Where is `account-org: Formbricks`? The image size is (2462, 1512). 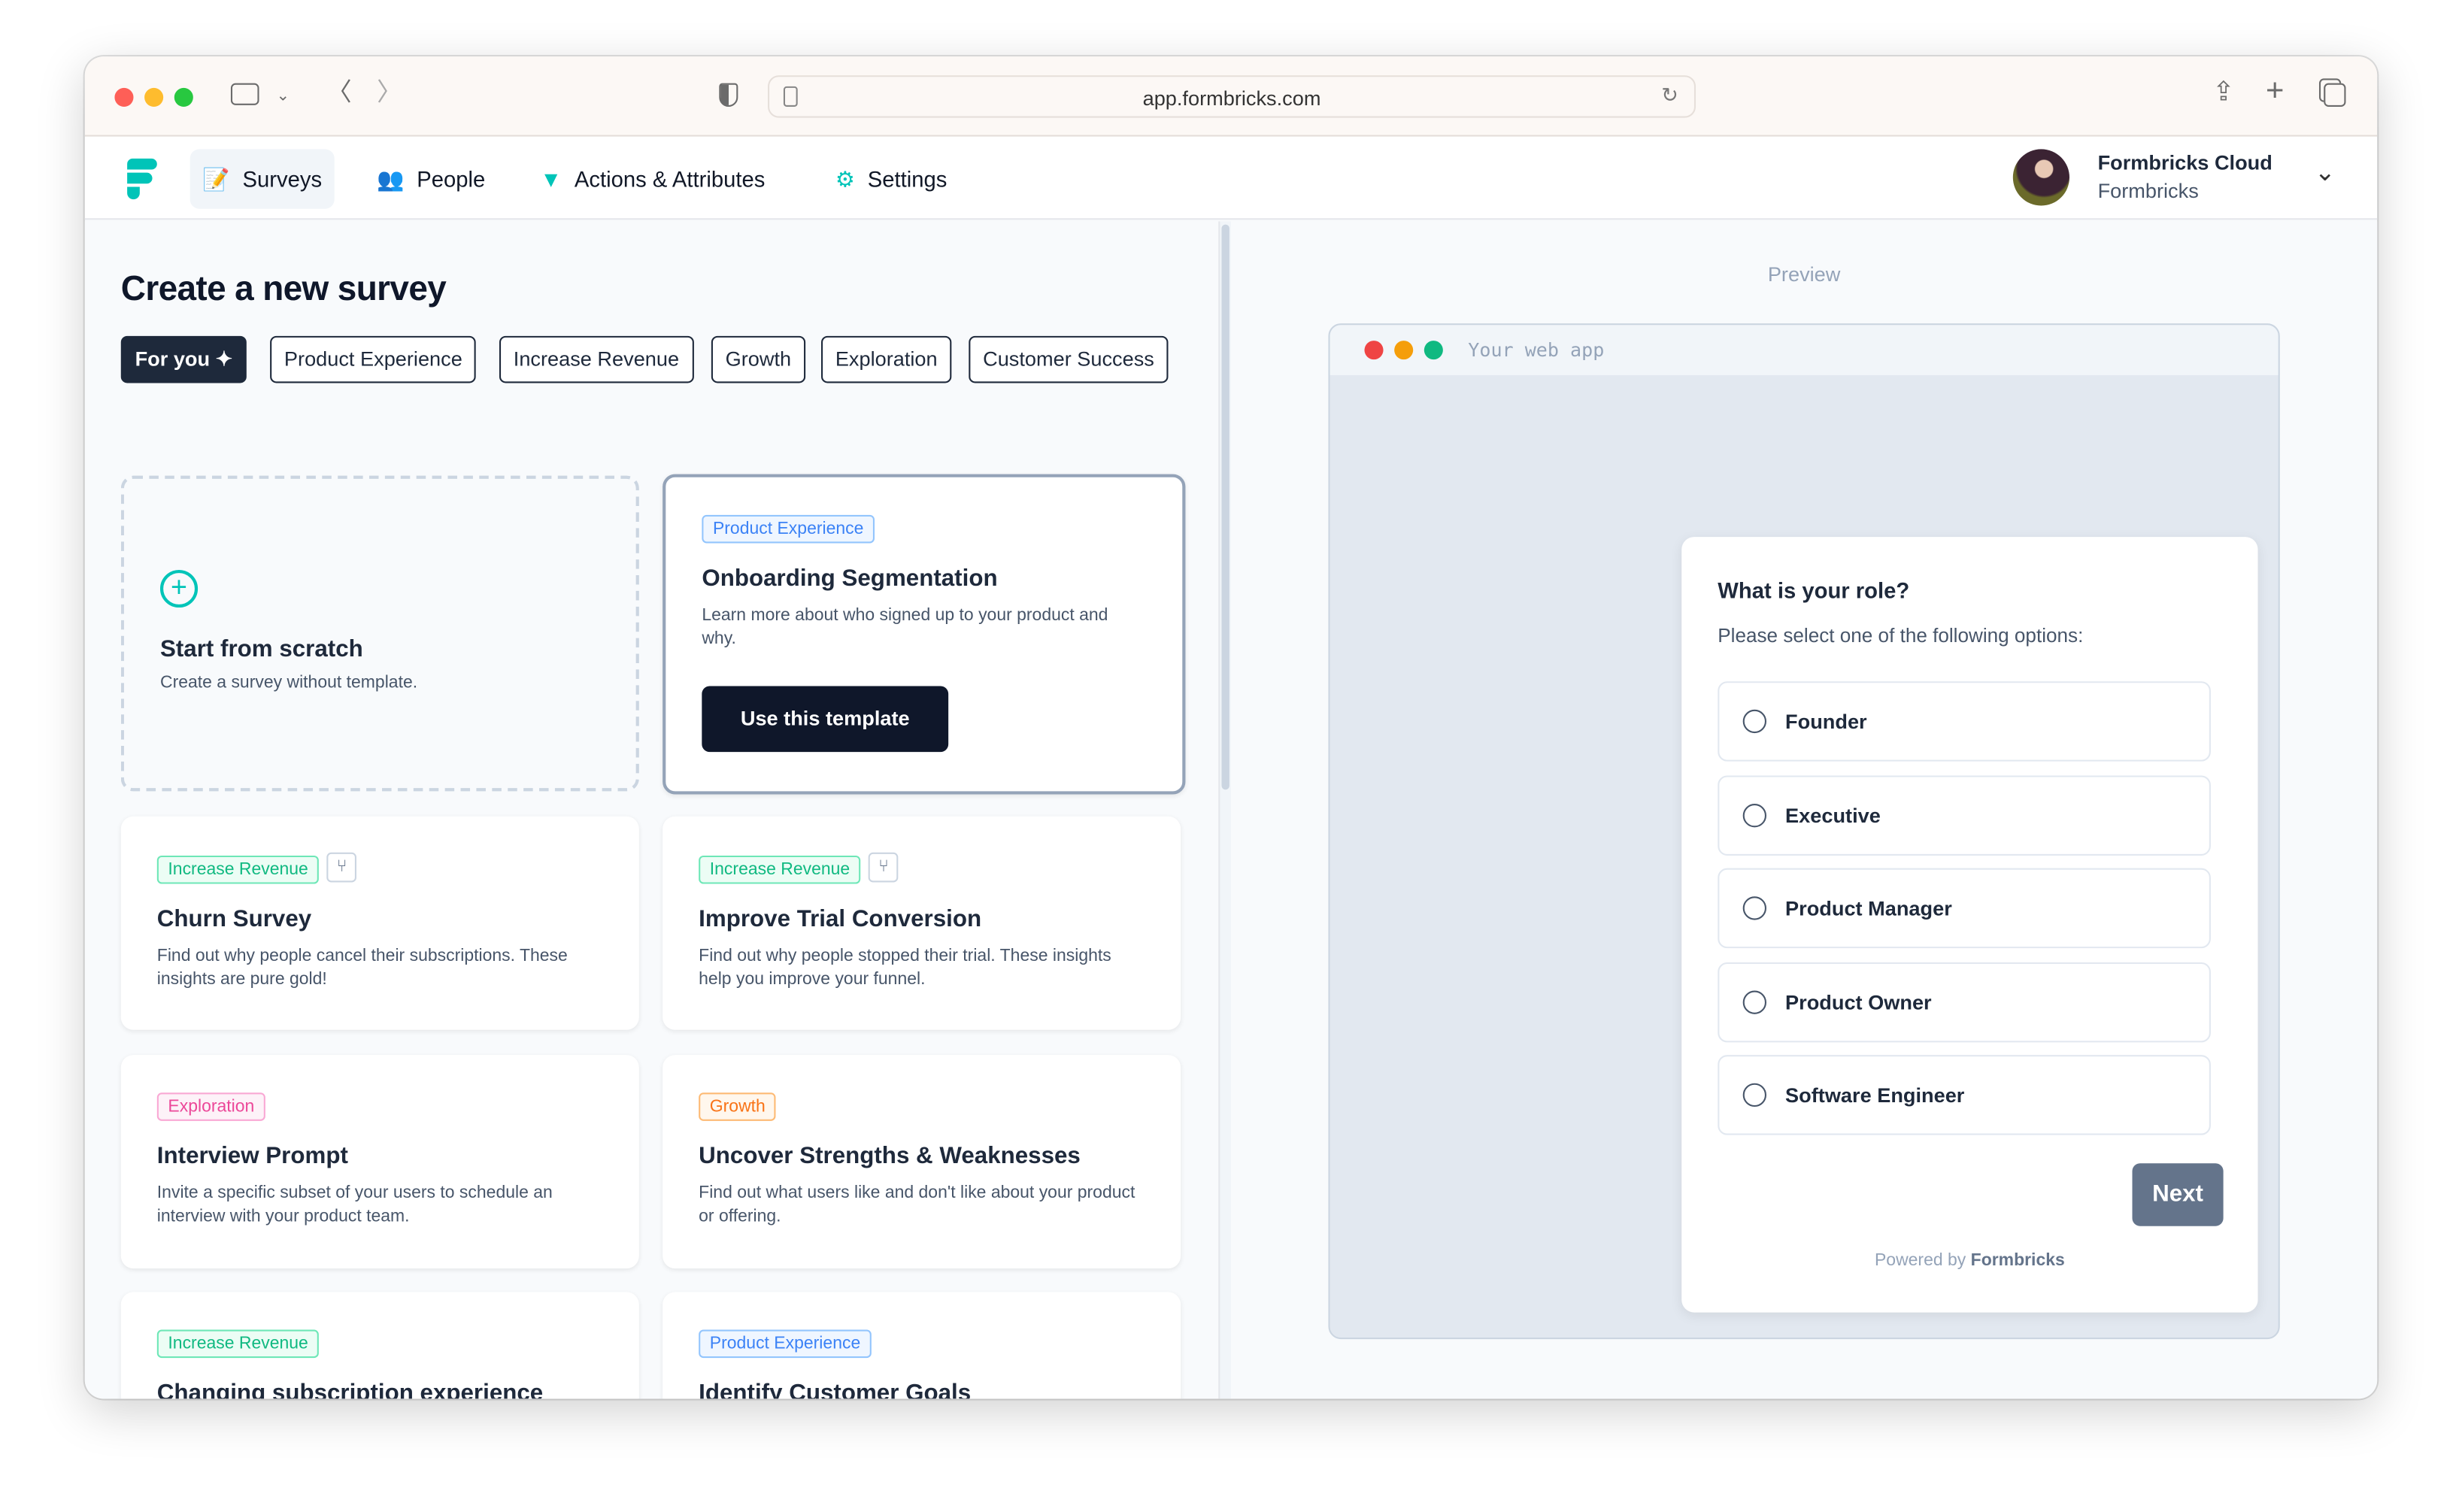 account-org: Formbricks is located at coordinates (2148, 190).